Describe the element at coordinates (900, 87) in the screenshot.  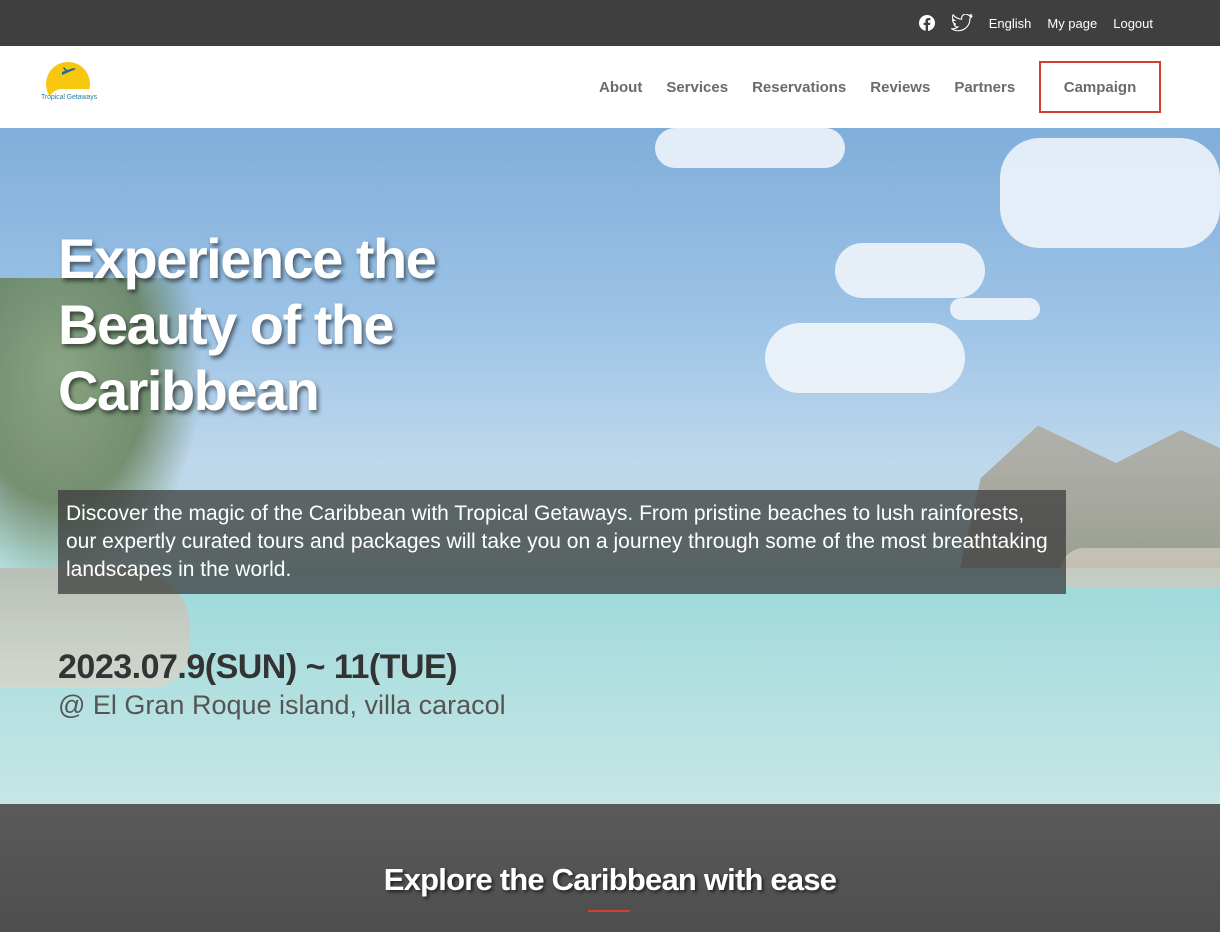
I see `nav-item-reviews: Reviews` at that location.